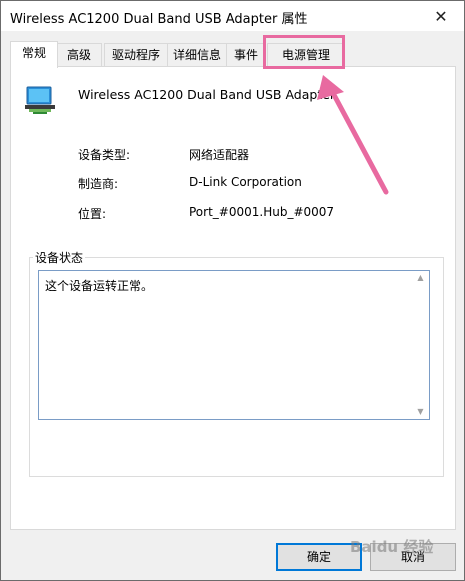  What do you see at coordinates (207, 94) in the screenshot?
I see `device-name: Wireless AC1200 Dual Band USB Adapter` at bounding box center [207, 94].